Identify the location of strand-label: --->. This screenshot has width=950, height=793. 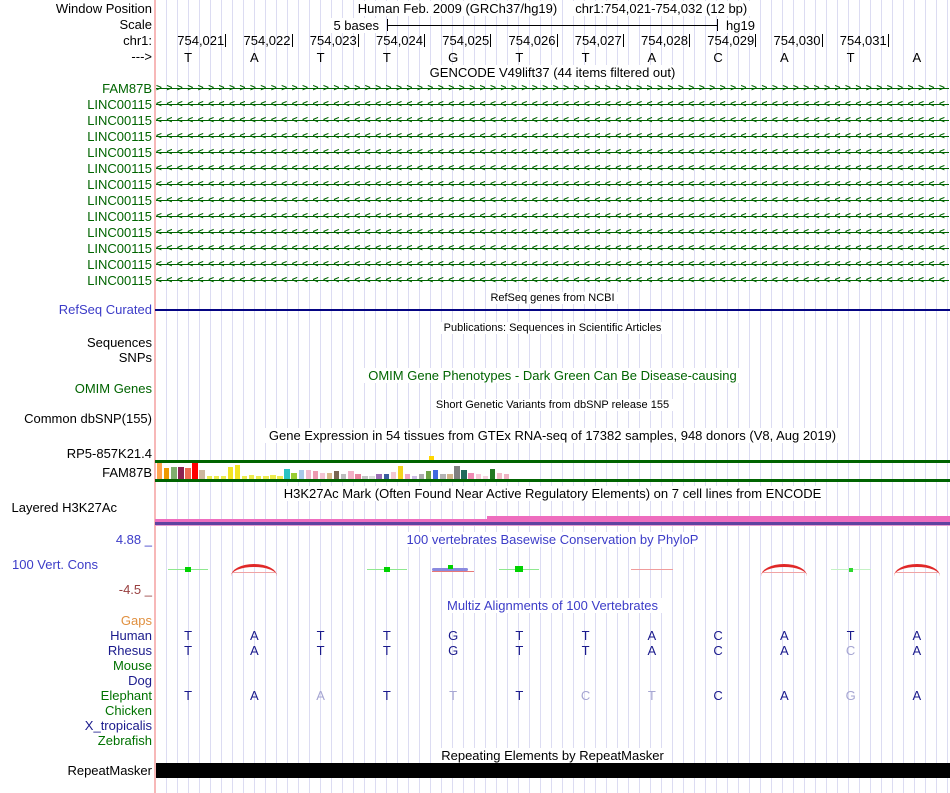
(141, 56).